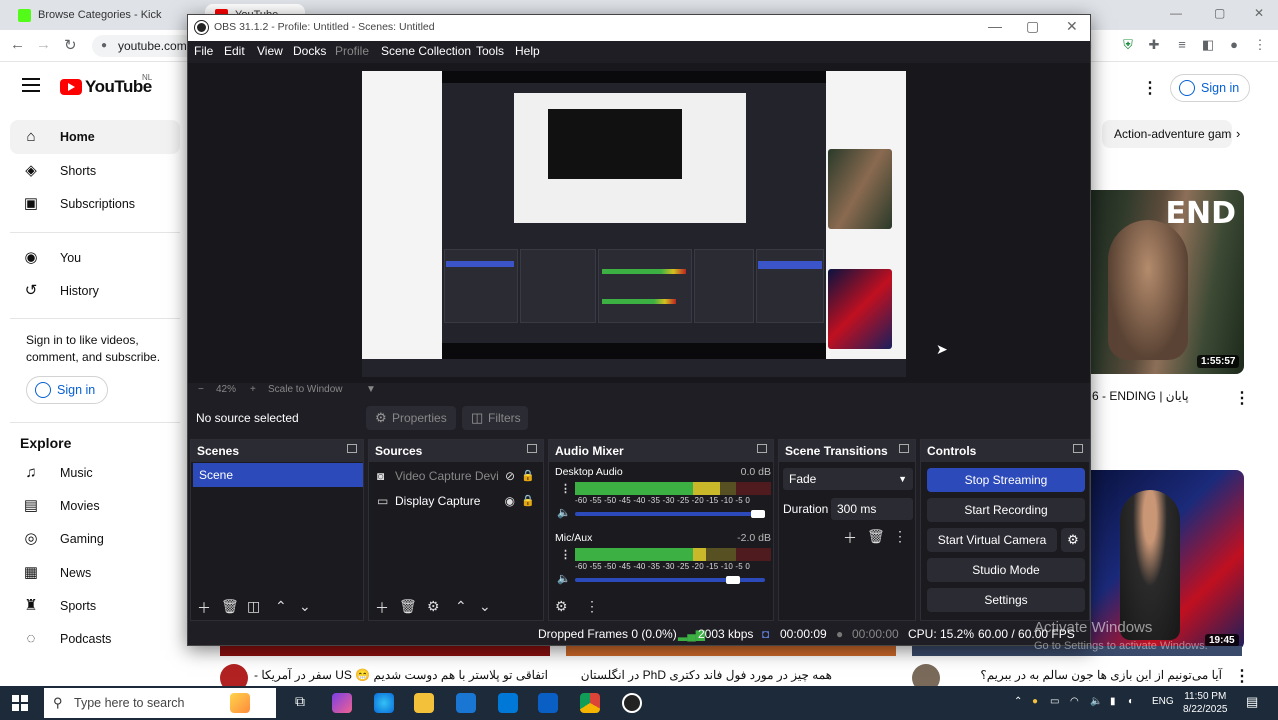  I want to click on virtual-camera-settings-icon: ⚙, so click(1073, 540).